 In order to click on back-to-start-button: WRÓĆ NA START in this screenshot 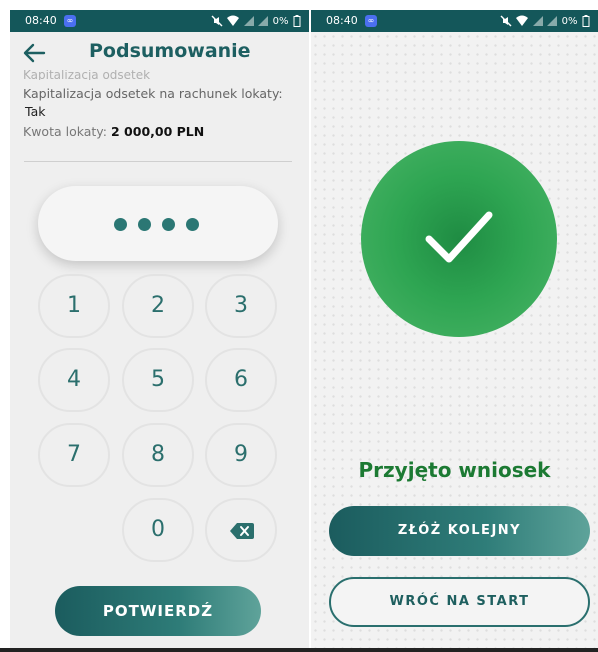, I will do `click(459, 602)`.